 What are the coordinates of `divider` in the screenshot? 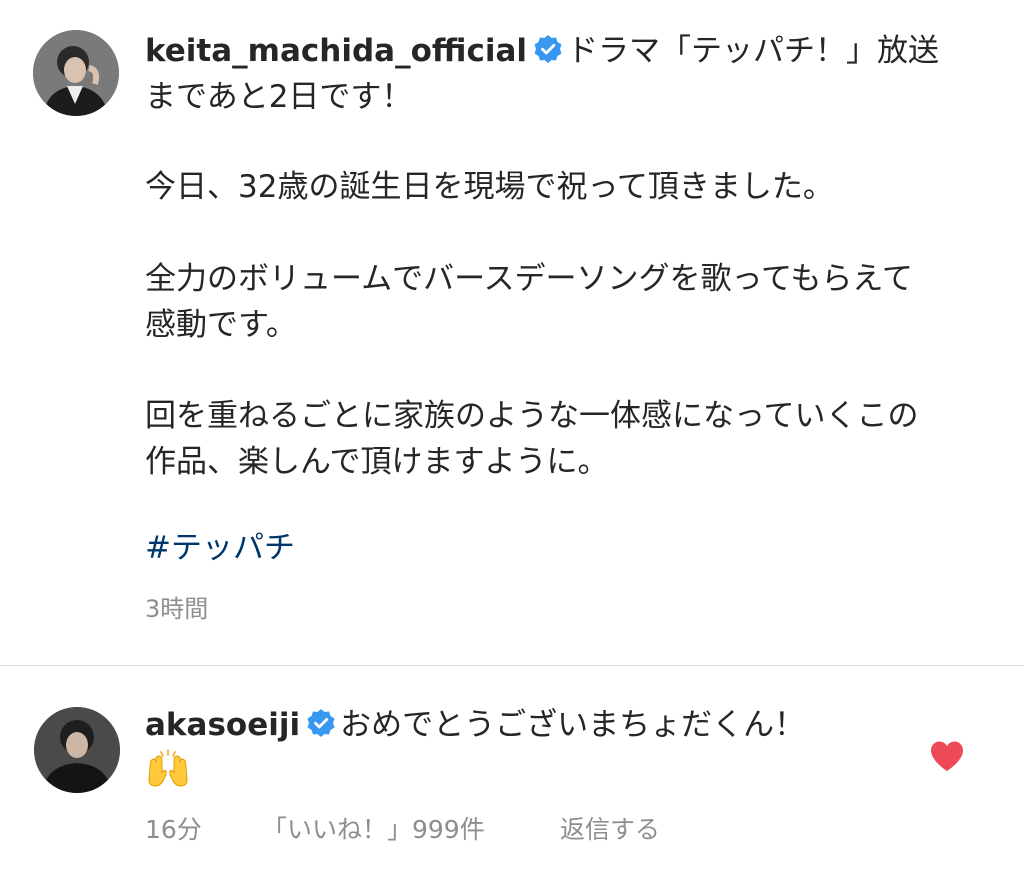 It's located at (512, 665).